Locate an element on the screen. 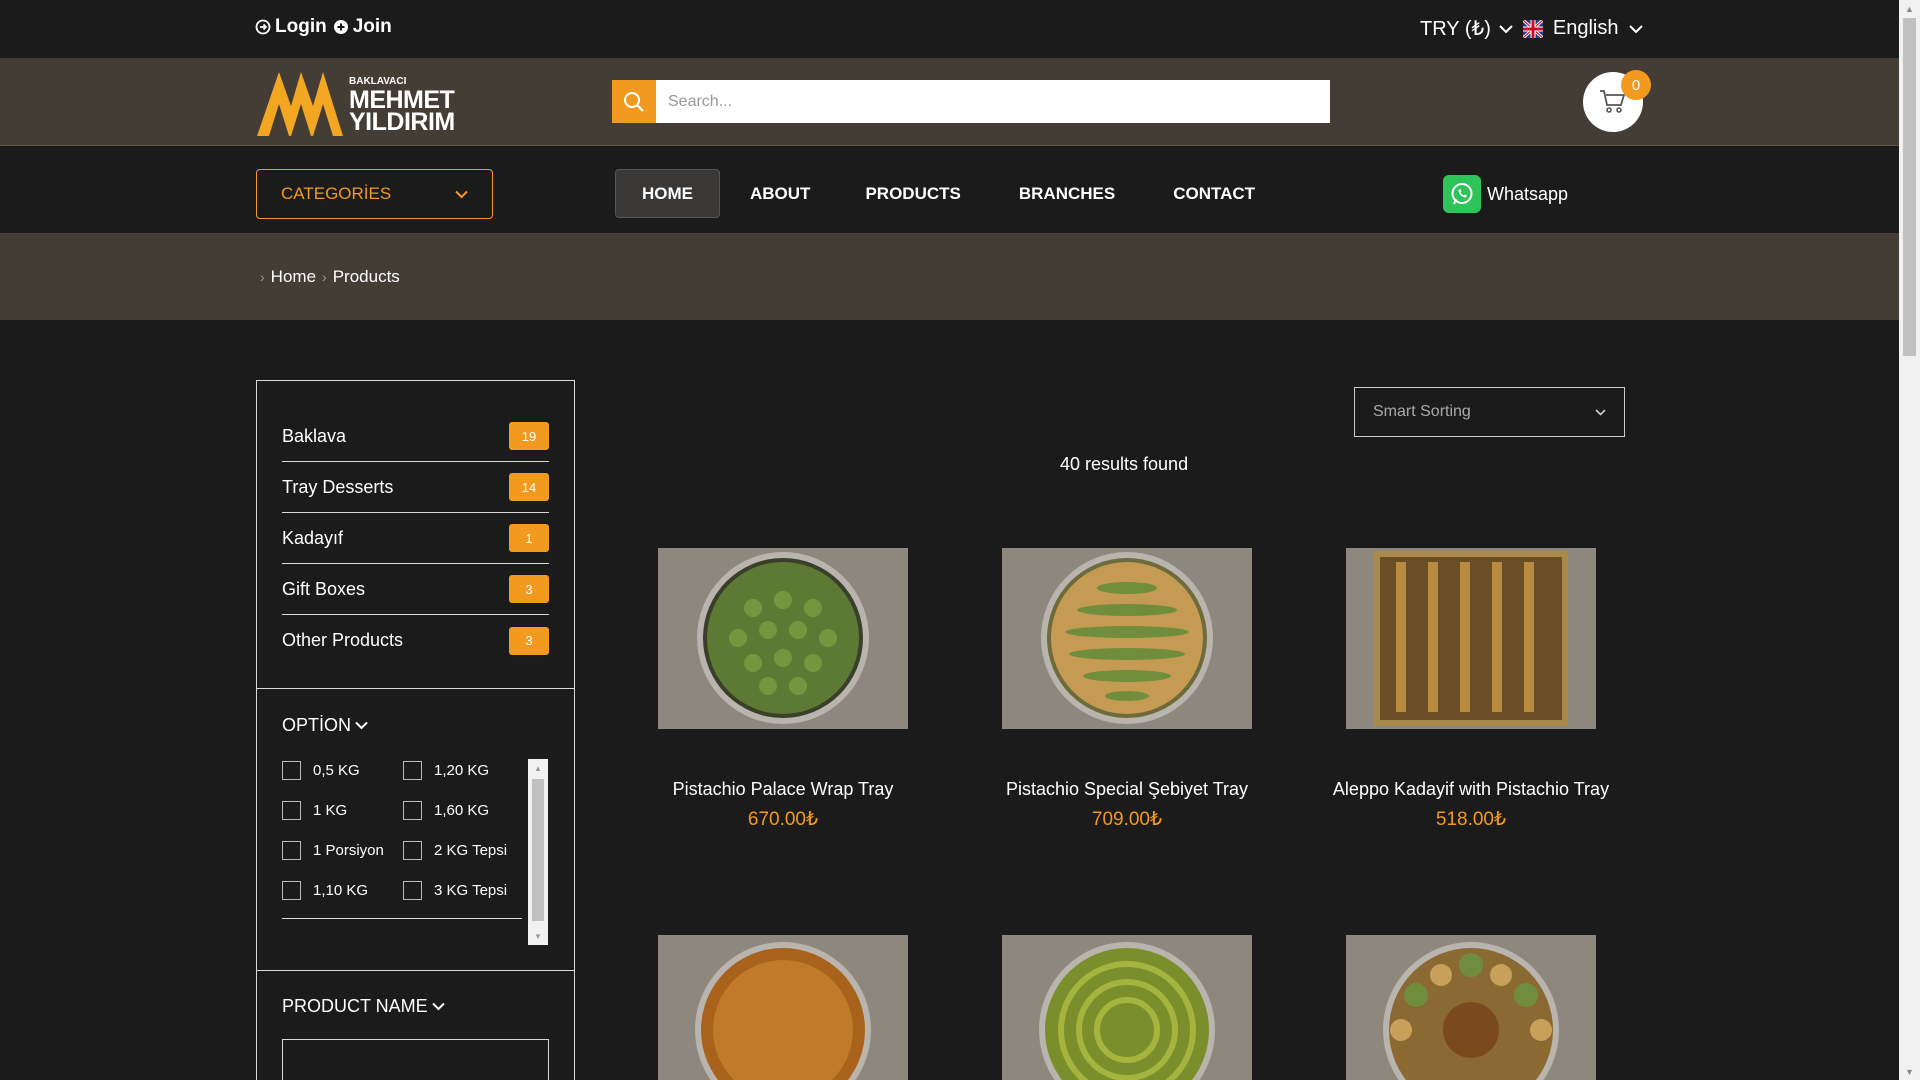 Image resolution: width=1920 pixels, height=1080 pixels. categories-label: CATEGORİES is located at coordinates (336, 193).